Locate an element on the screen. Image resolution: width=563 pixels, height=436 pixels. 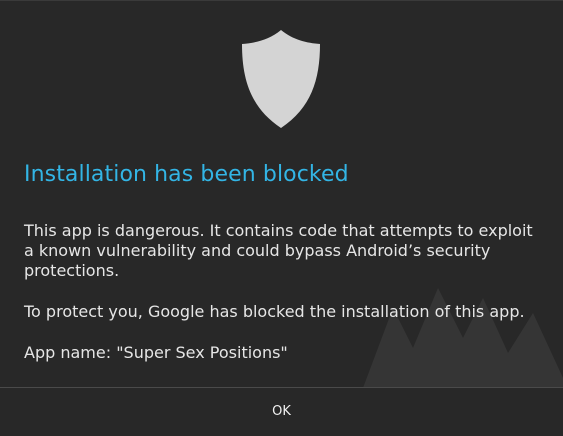
shield-icon is located at coordinates (281, 79).